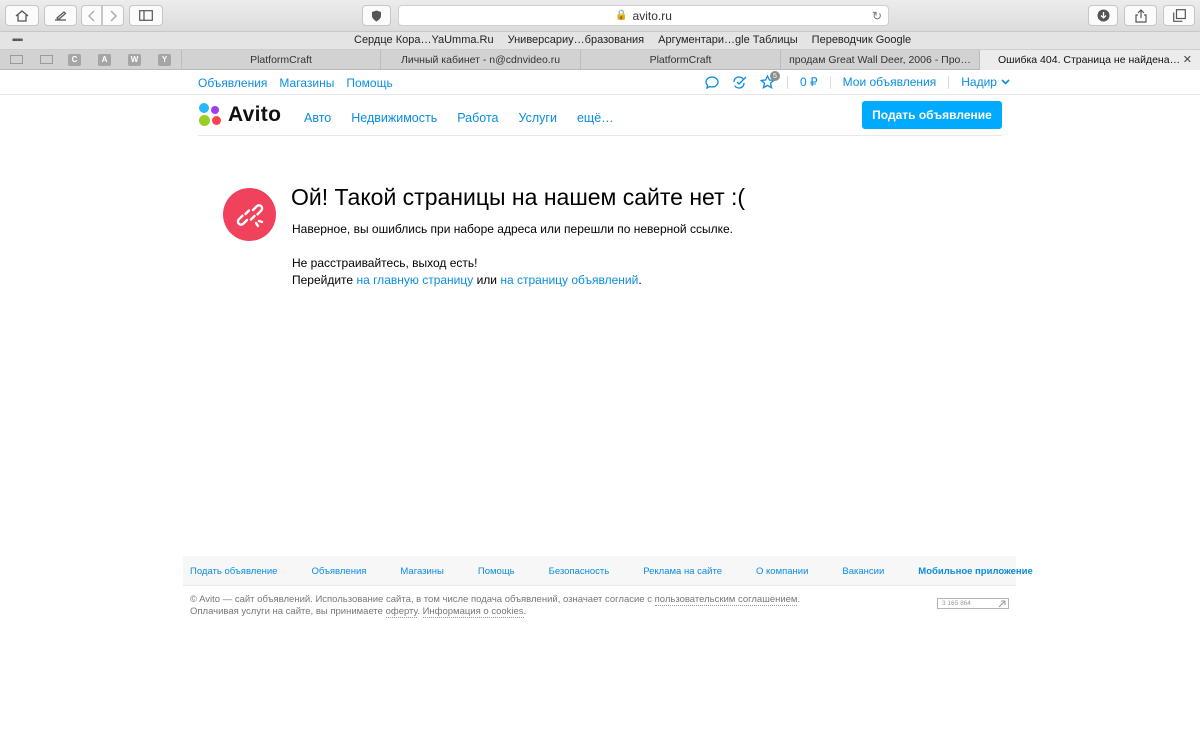  I want to click on cookies-link: Информация о cookies, so click(473, 612).